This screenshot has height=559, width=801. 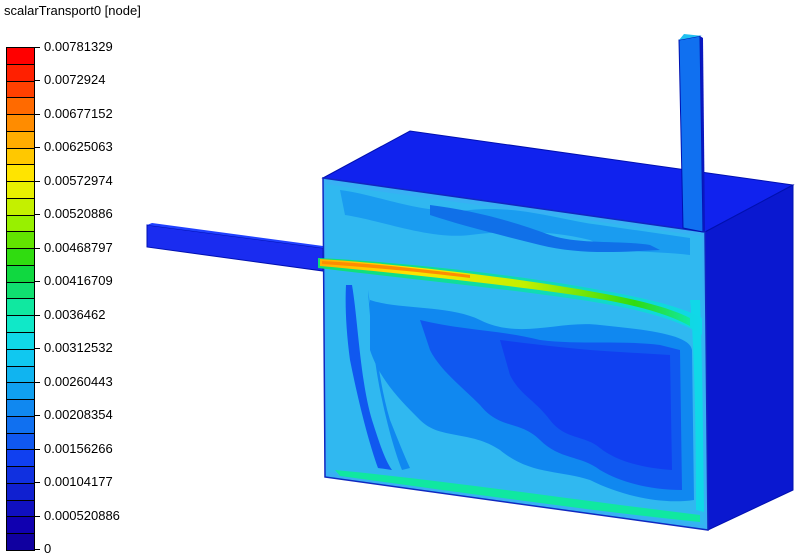 I want to click on outlet-pipe, so click(x=691, y=133).